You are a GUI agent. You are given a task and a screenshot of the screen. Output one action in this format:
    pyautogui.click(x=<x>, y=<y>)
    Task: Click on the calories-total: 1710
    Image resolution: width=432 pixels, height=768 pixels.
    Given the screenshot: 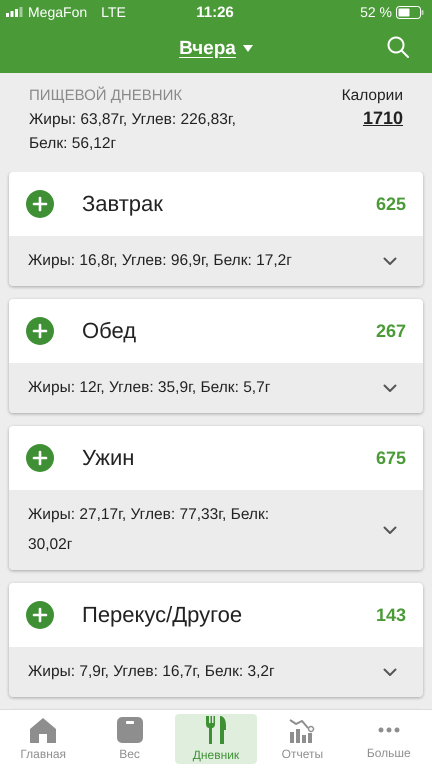 What is the action you would take?
    pyautogui.click(x=382, y=118)
    